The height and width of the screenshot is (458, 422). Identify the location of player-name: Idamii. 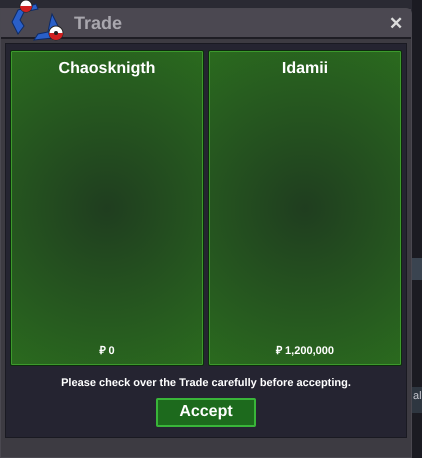
(305, 69).